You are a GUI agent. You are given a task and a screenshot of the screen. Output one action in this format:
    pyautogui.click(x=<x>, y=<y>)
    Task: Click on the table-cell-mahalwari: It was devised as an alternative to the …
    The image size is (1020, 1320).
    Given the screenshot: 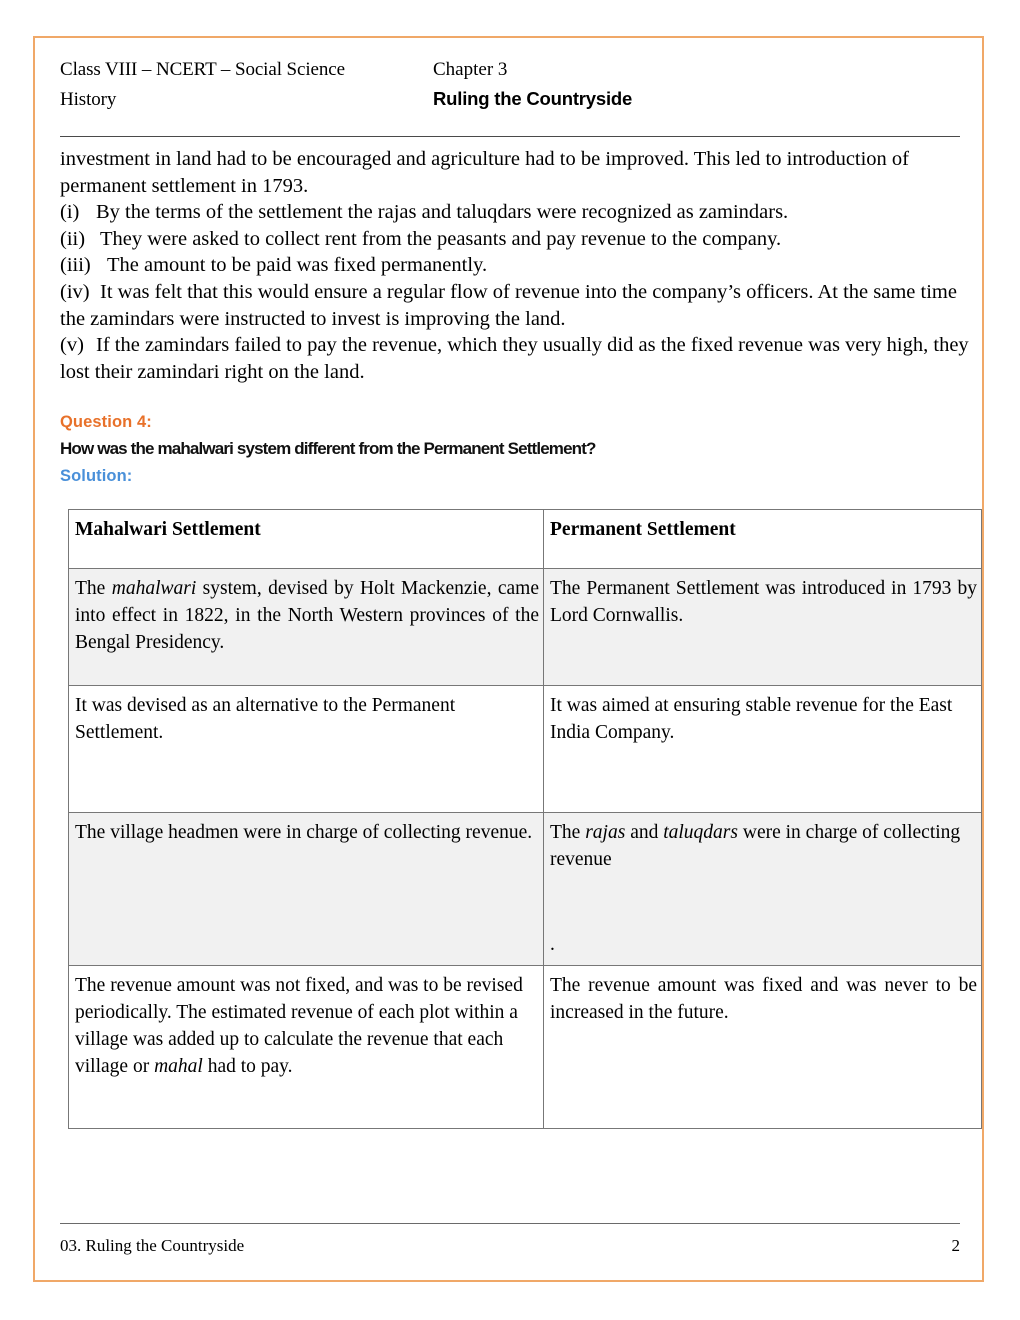 What is the action you would take?
    pyautogui.click(x=306, y=749)
    